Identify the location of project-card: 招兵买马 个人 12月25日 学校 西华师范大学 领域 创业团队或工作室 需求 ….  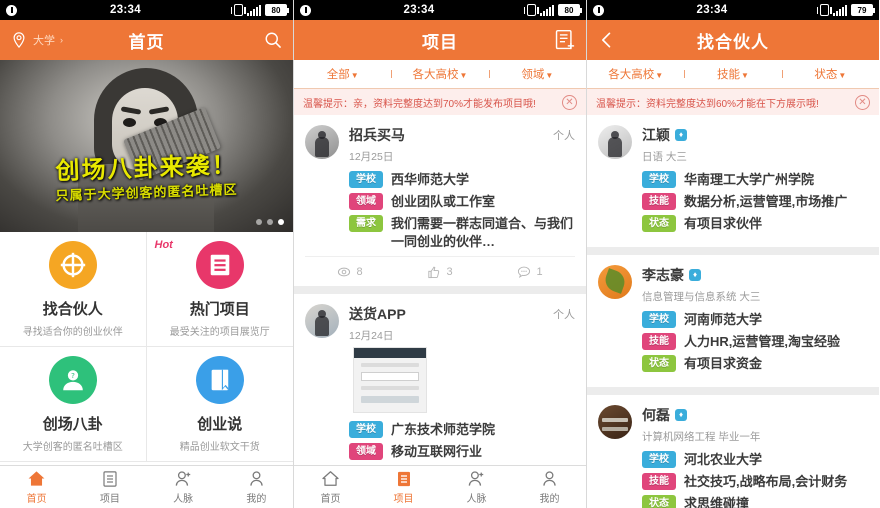
(440, 200).